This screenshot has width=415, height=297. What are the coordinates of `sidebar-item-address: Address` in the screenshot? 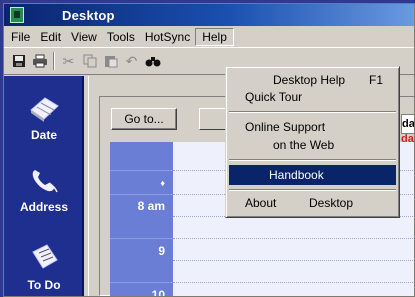 It's located at (44, 189).